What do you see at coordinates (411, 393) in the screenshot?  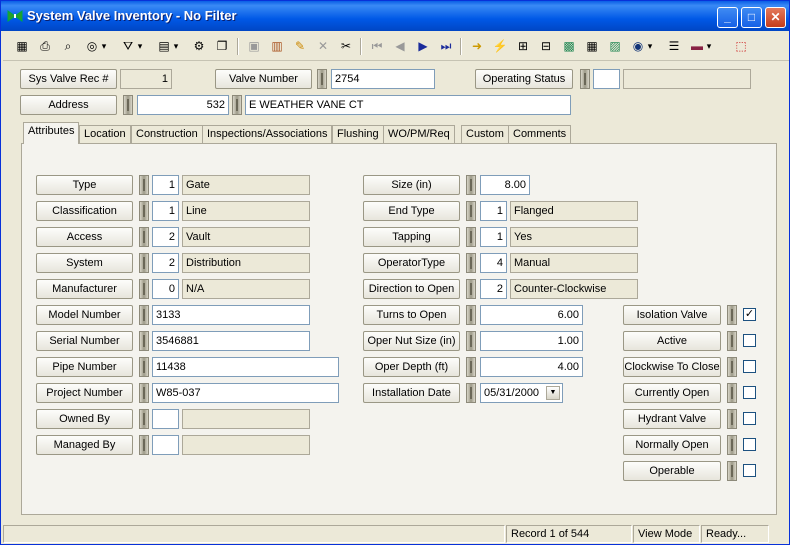 I see `installation-date-label: Installation Date` at bounding box center [411, 393].